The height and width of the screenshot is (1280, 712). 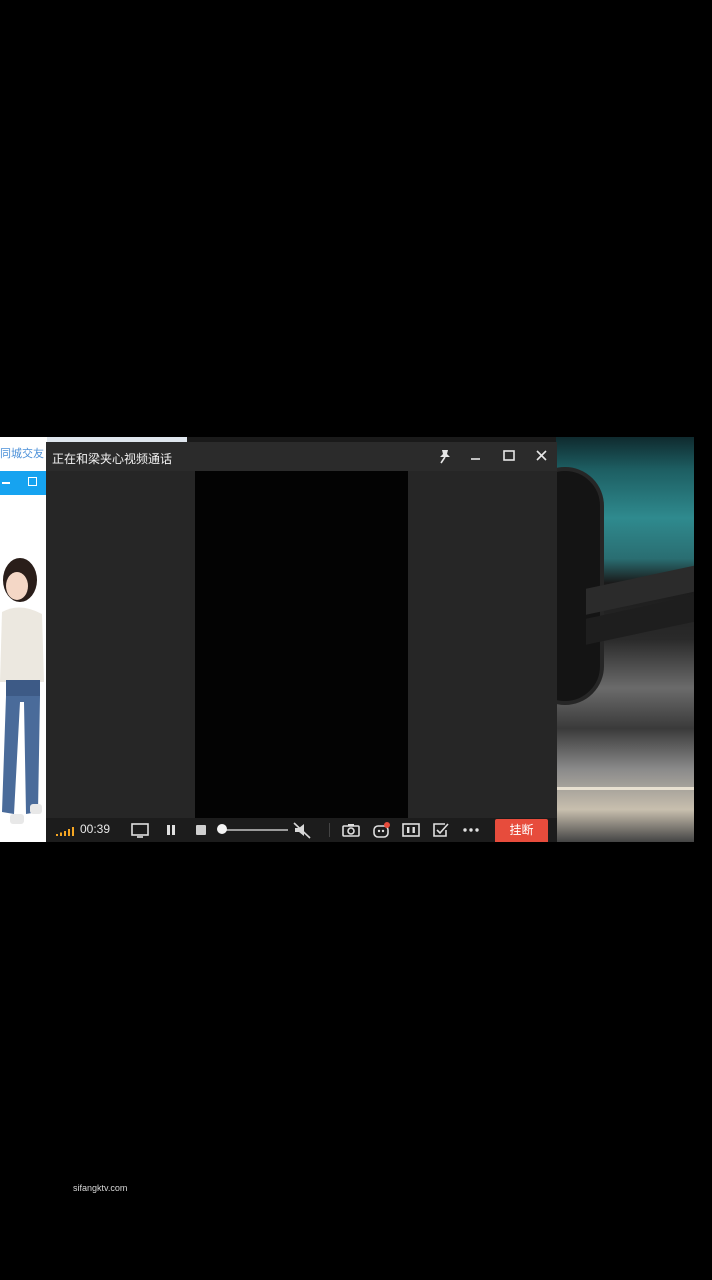 What do you see at coordinates (441, 830) in the screenshot?
I see `edit-check-icon` at bounding box center [441, 830].